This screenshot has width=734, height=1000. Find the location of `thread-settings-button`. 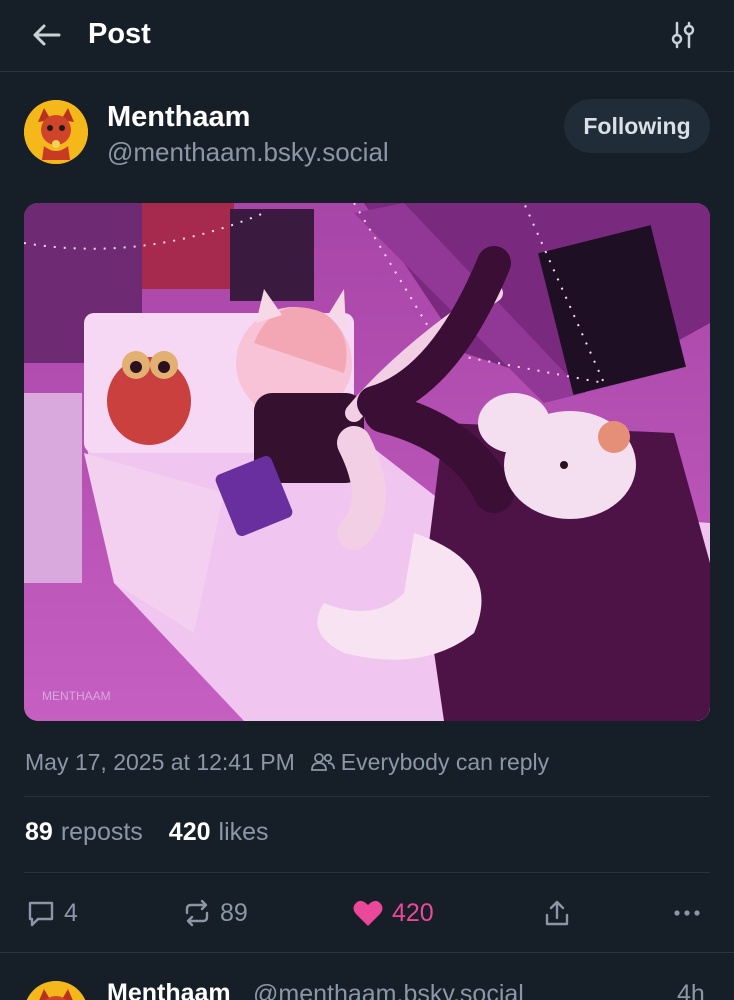

thread-settings-button is located at coordinates (683, 35).